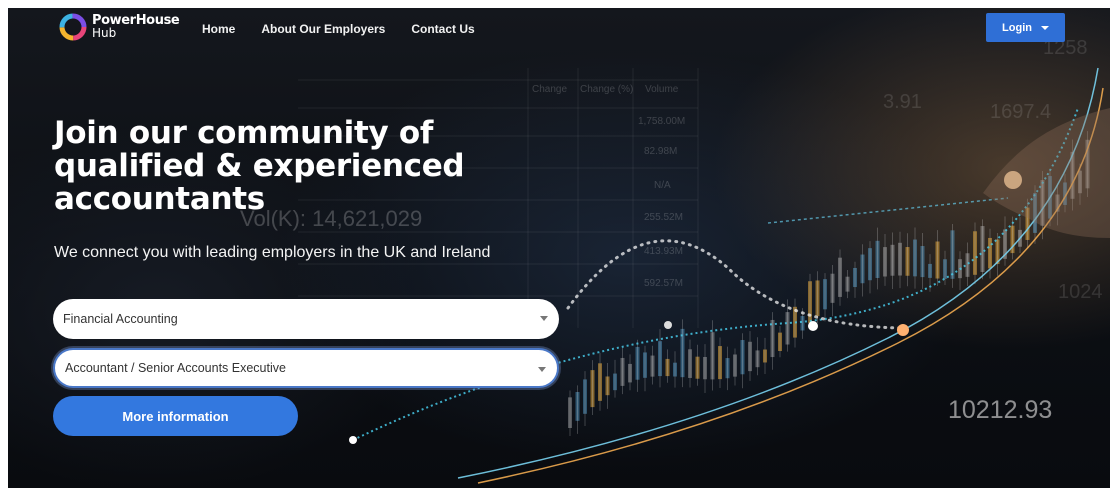 The width and height of the screenshot is (1110, 488). What do you see at coordinates (218, 29) in the screenshot?
I see `nav-item-home: Home` at bounding box center [218, 29].